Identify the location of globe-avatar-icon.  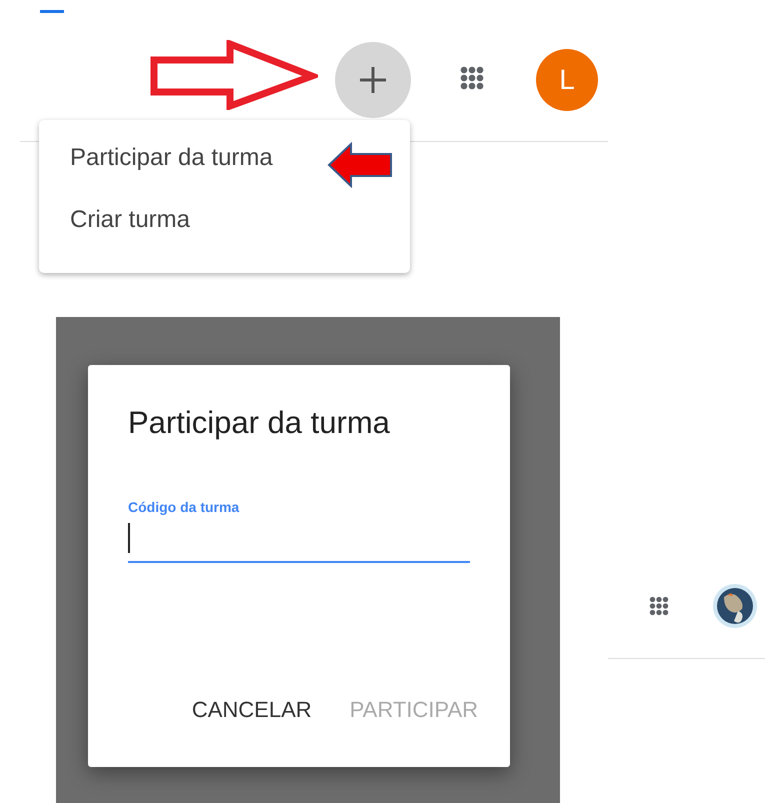
(735, 606).